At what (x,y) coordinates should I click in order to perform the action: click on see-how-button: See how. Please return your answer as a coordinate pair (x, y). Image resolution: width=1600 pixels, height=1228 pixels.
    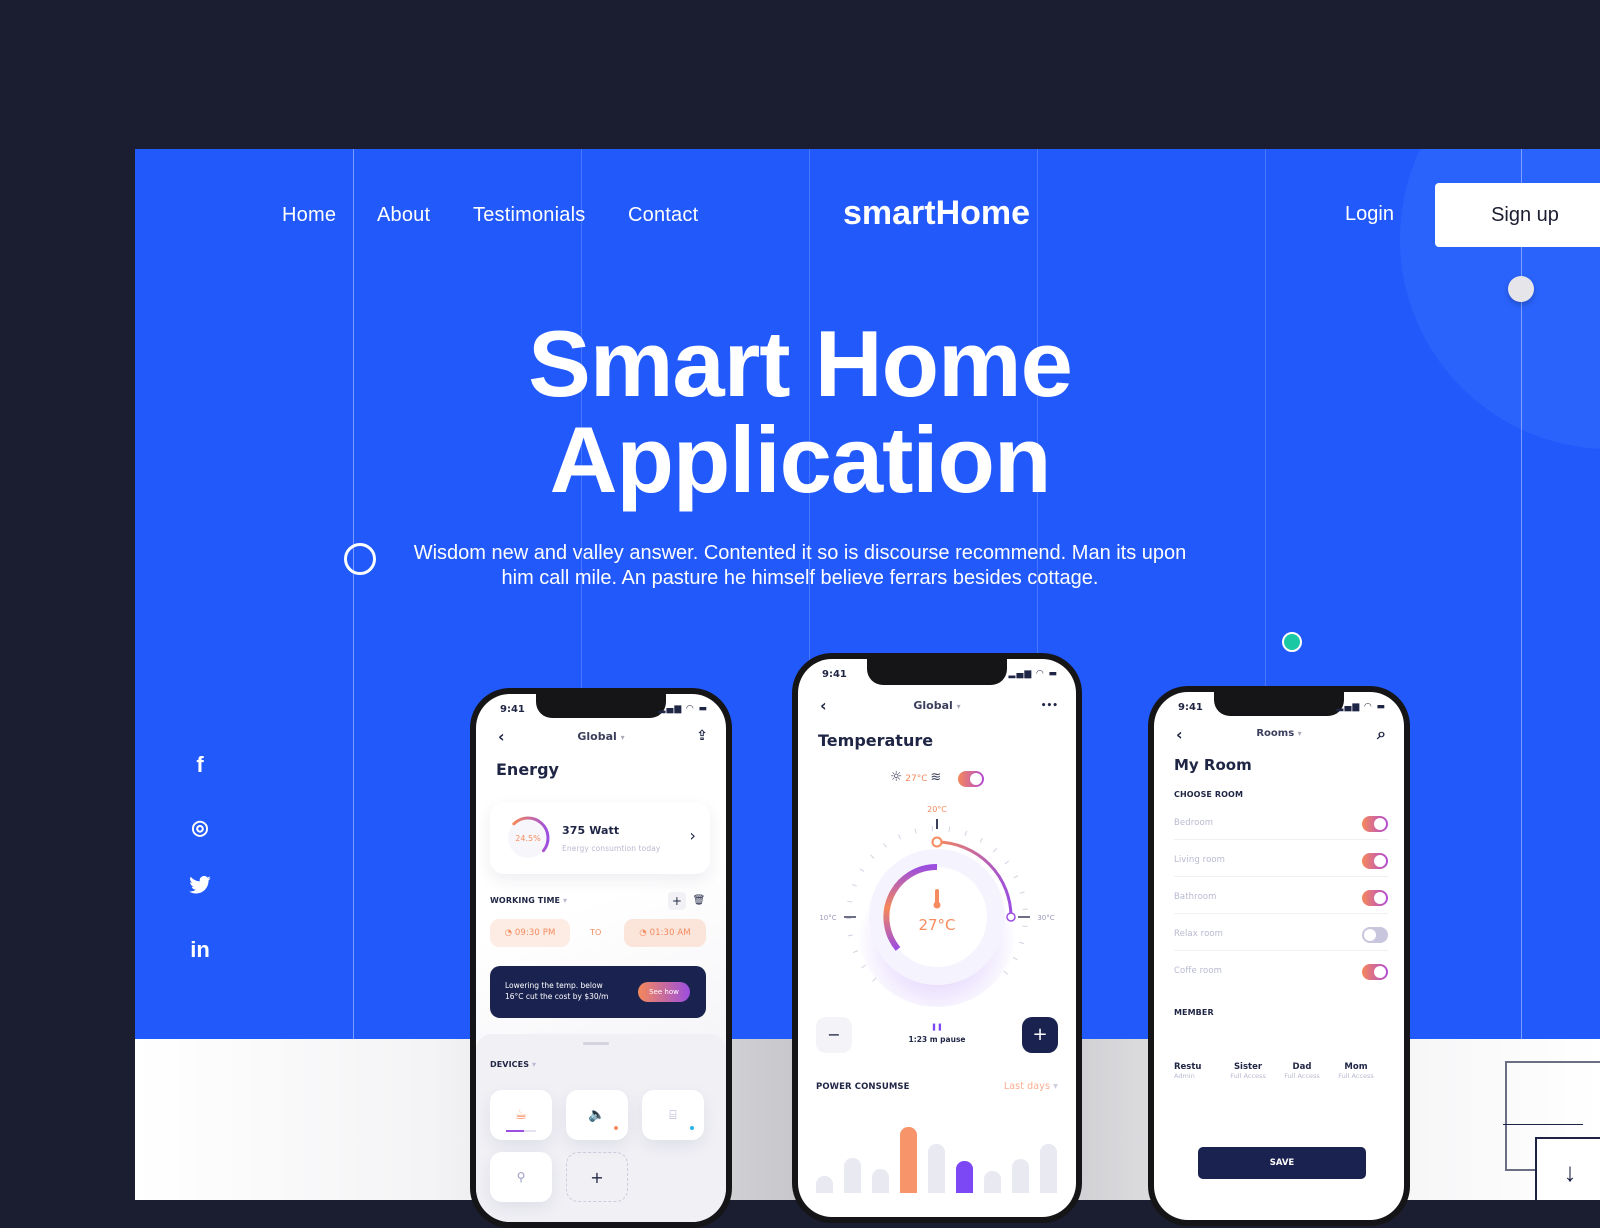
    Looking at the image, I should click on (664, 992).